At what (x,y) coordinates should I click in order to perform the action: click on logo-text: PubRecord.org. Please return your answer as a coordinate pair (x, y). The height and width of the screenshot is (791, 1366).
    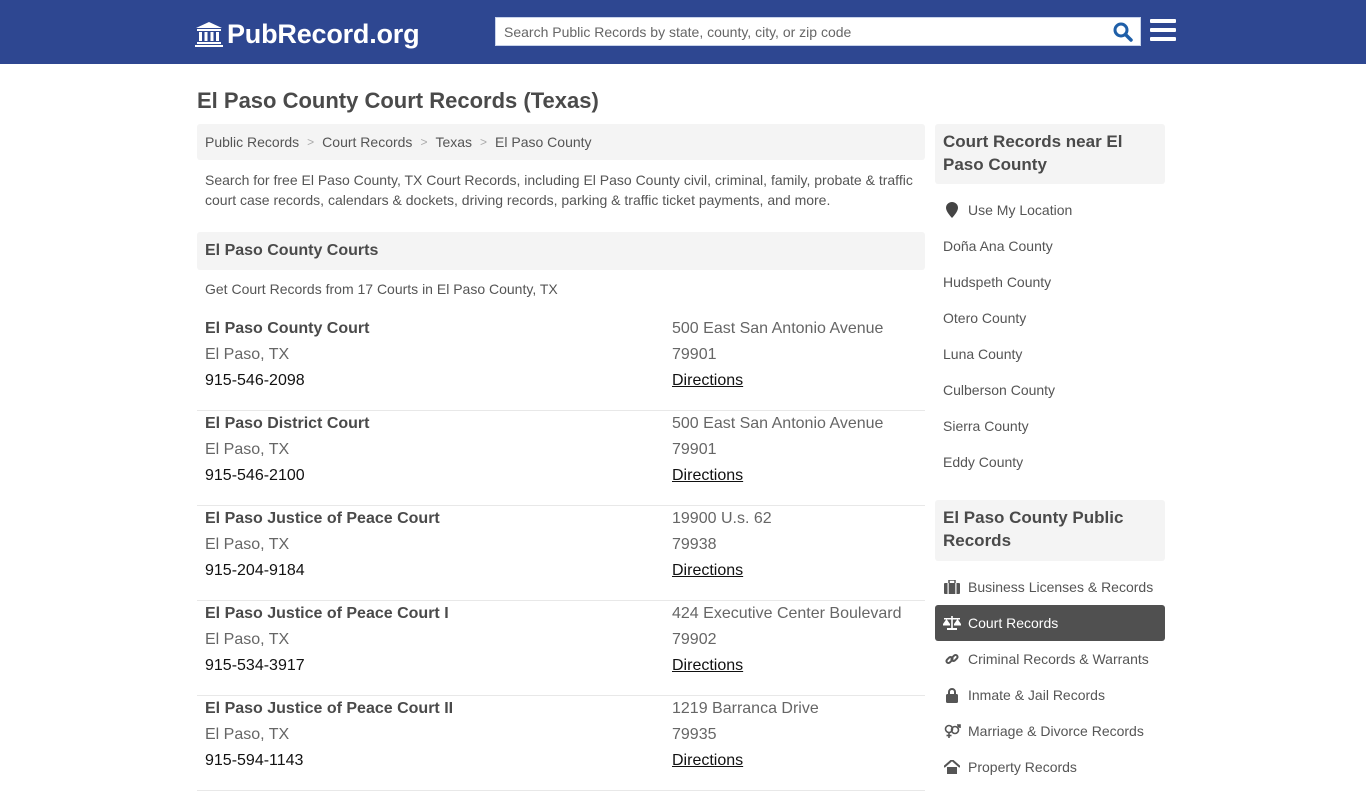
    Looking at the image, I should click on (323, 33).